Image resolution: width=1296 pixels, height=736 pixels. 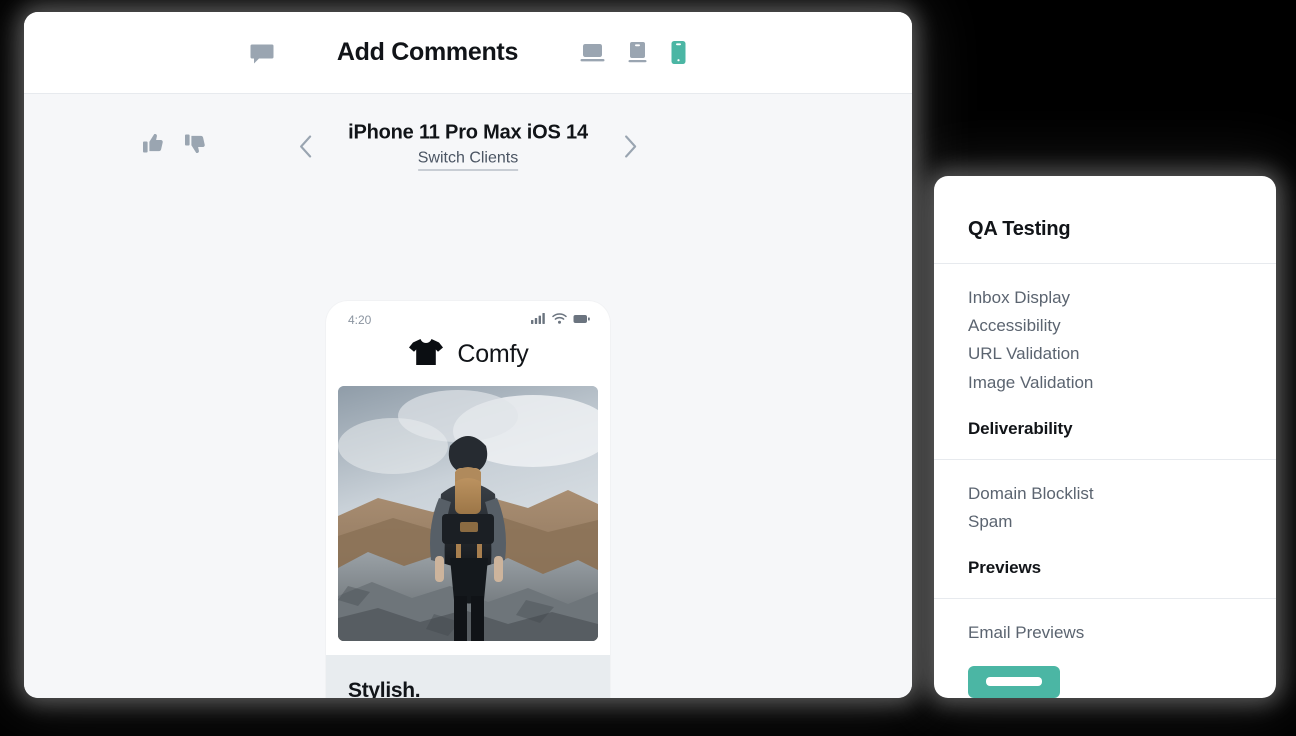 I want to click on page-title: Add Comments, so click(x=427, y=52).